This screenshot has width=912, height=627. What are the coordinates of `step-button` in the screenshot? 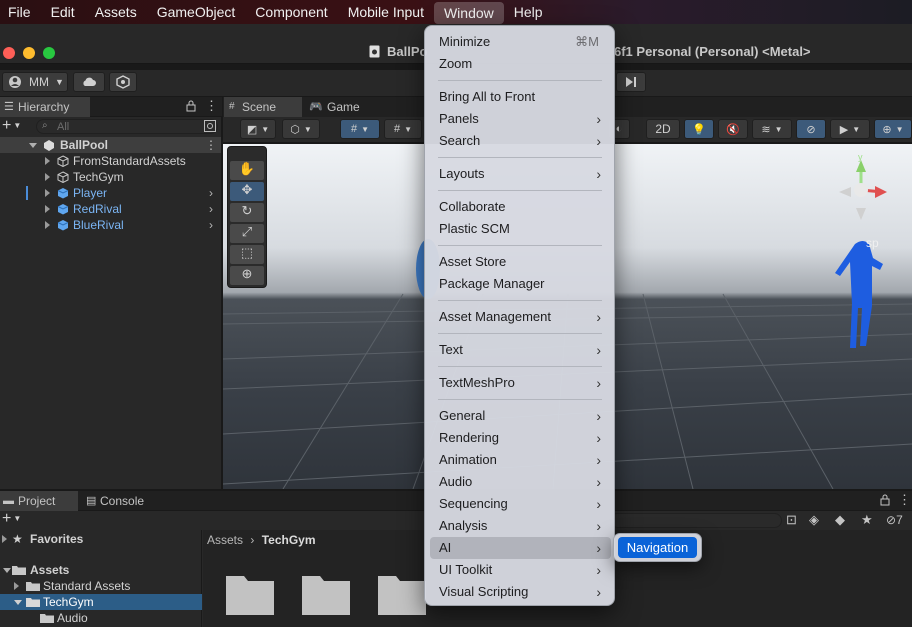 It's located at (631, 82).